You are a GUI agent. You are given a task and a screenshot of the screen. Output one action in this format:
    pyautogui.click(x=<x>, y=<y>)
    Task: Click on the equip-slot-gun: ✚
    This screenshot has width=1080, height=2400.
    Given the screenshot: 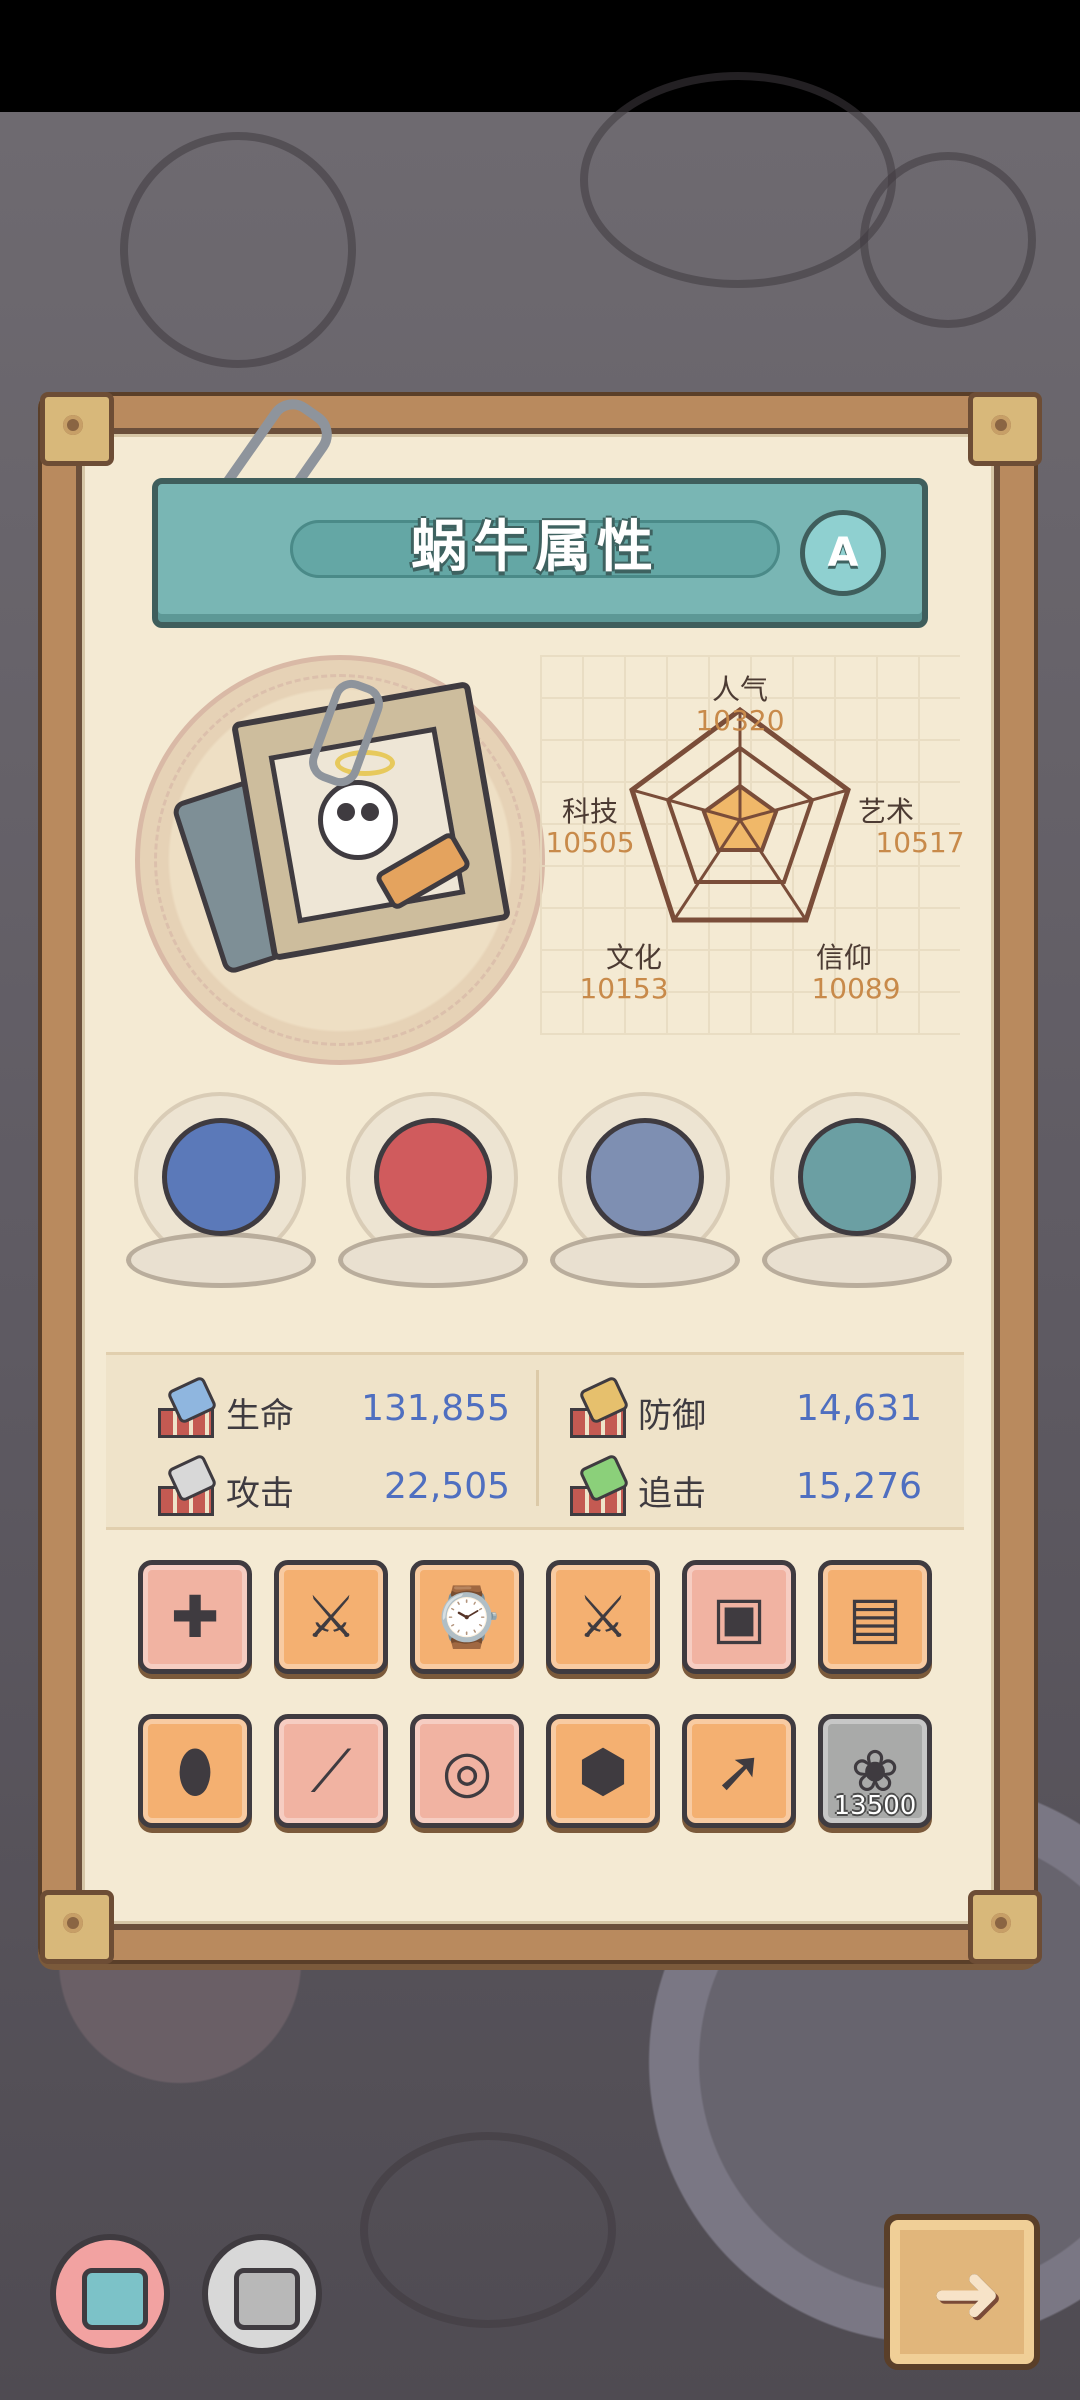 What is the action you would take?
    pyautogui.click(x=195, y=1617)
    